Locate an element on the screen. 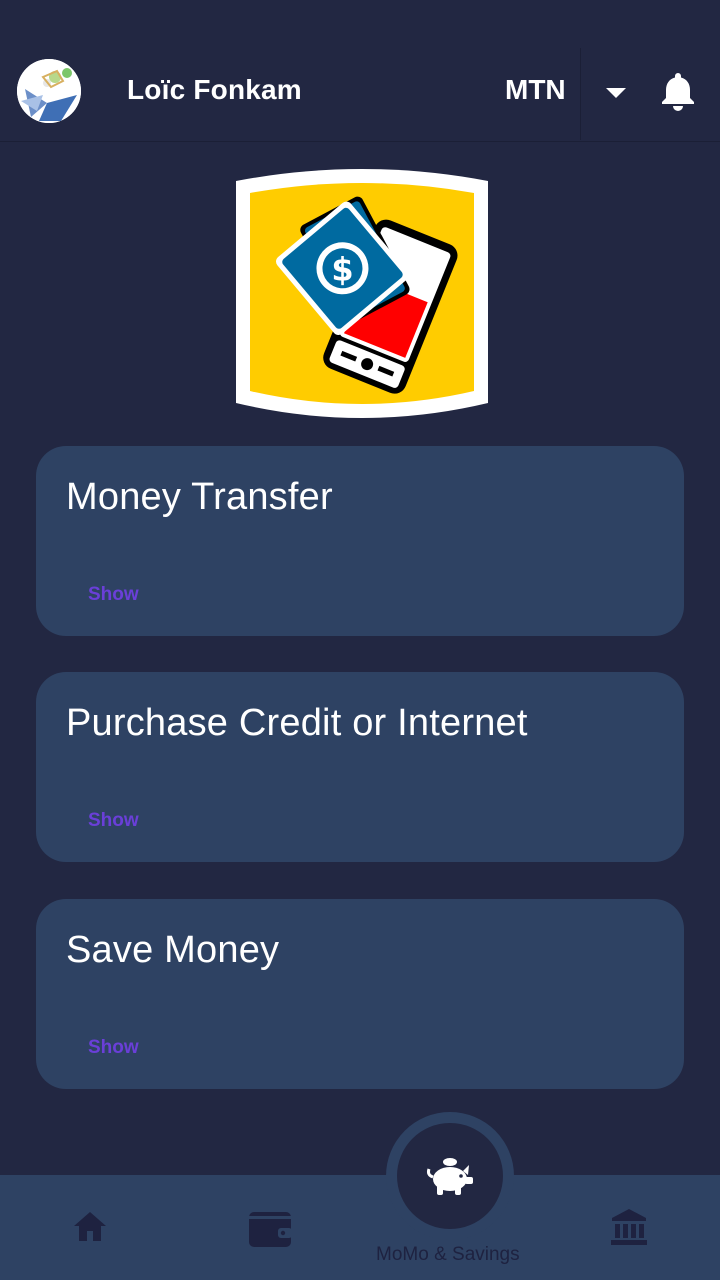 The width and height of the screenshot is (720, 1280). nav-bank is located at coordinates (629, 1229).